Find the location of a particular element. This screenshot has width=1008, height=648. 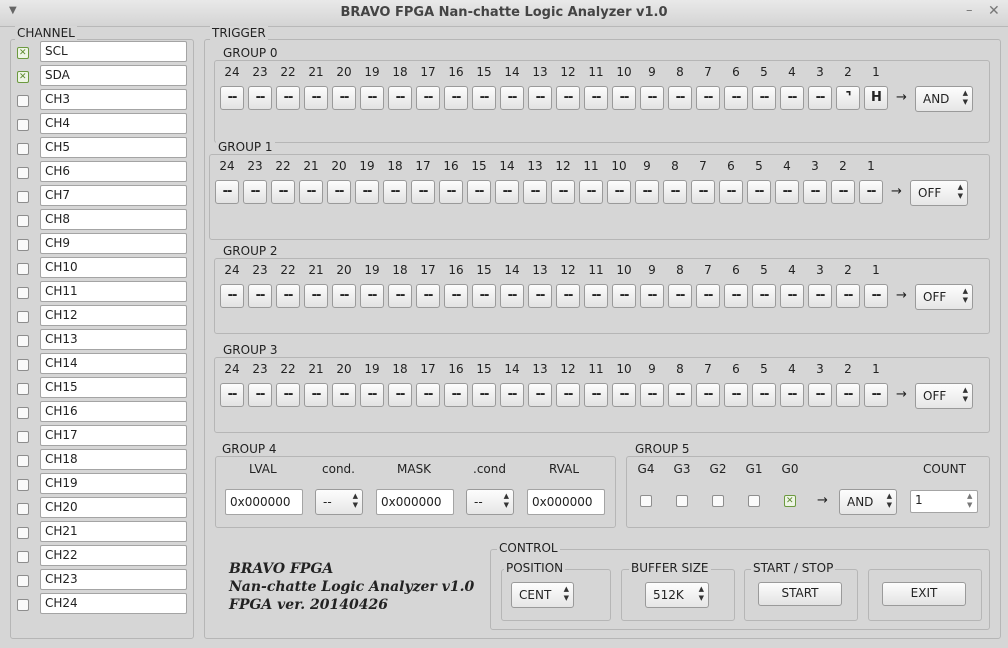

channel-name-input: CH8 is located at coordinates (113, 219).